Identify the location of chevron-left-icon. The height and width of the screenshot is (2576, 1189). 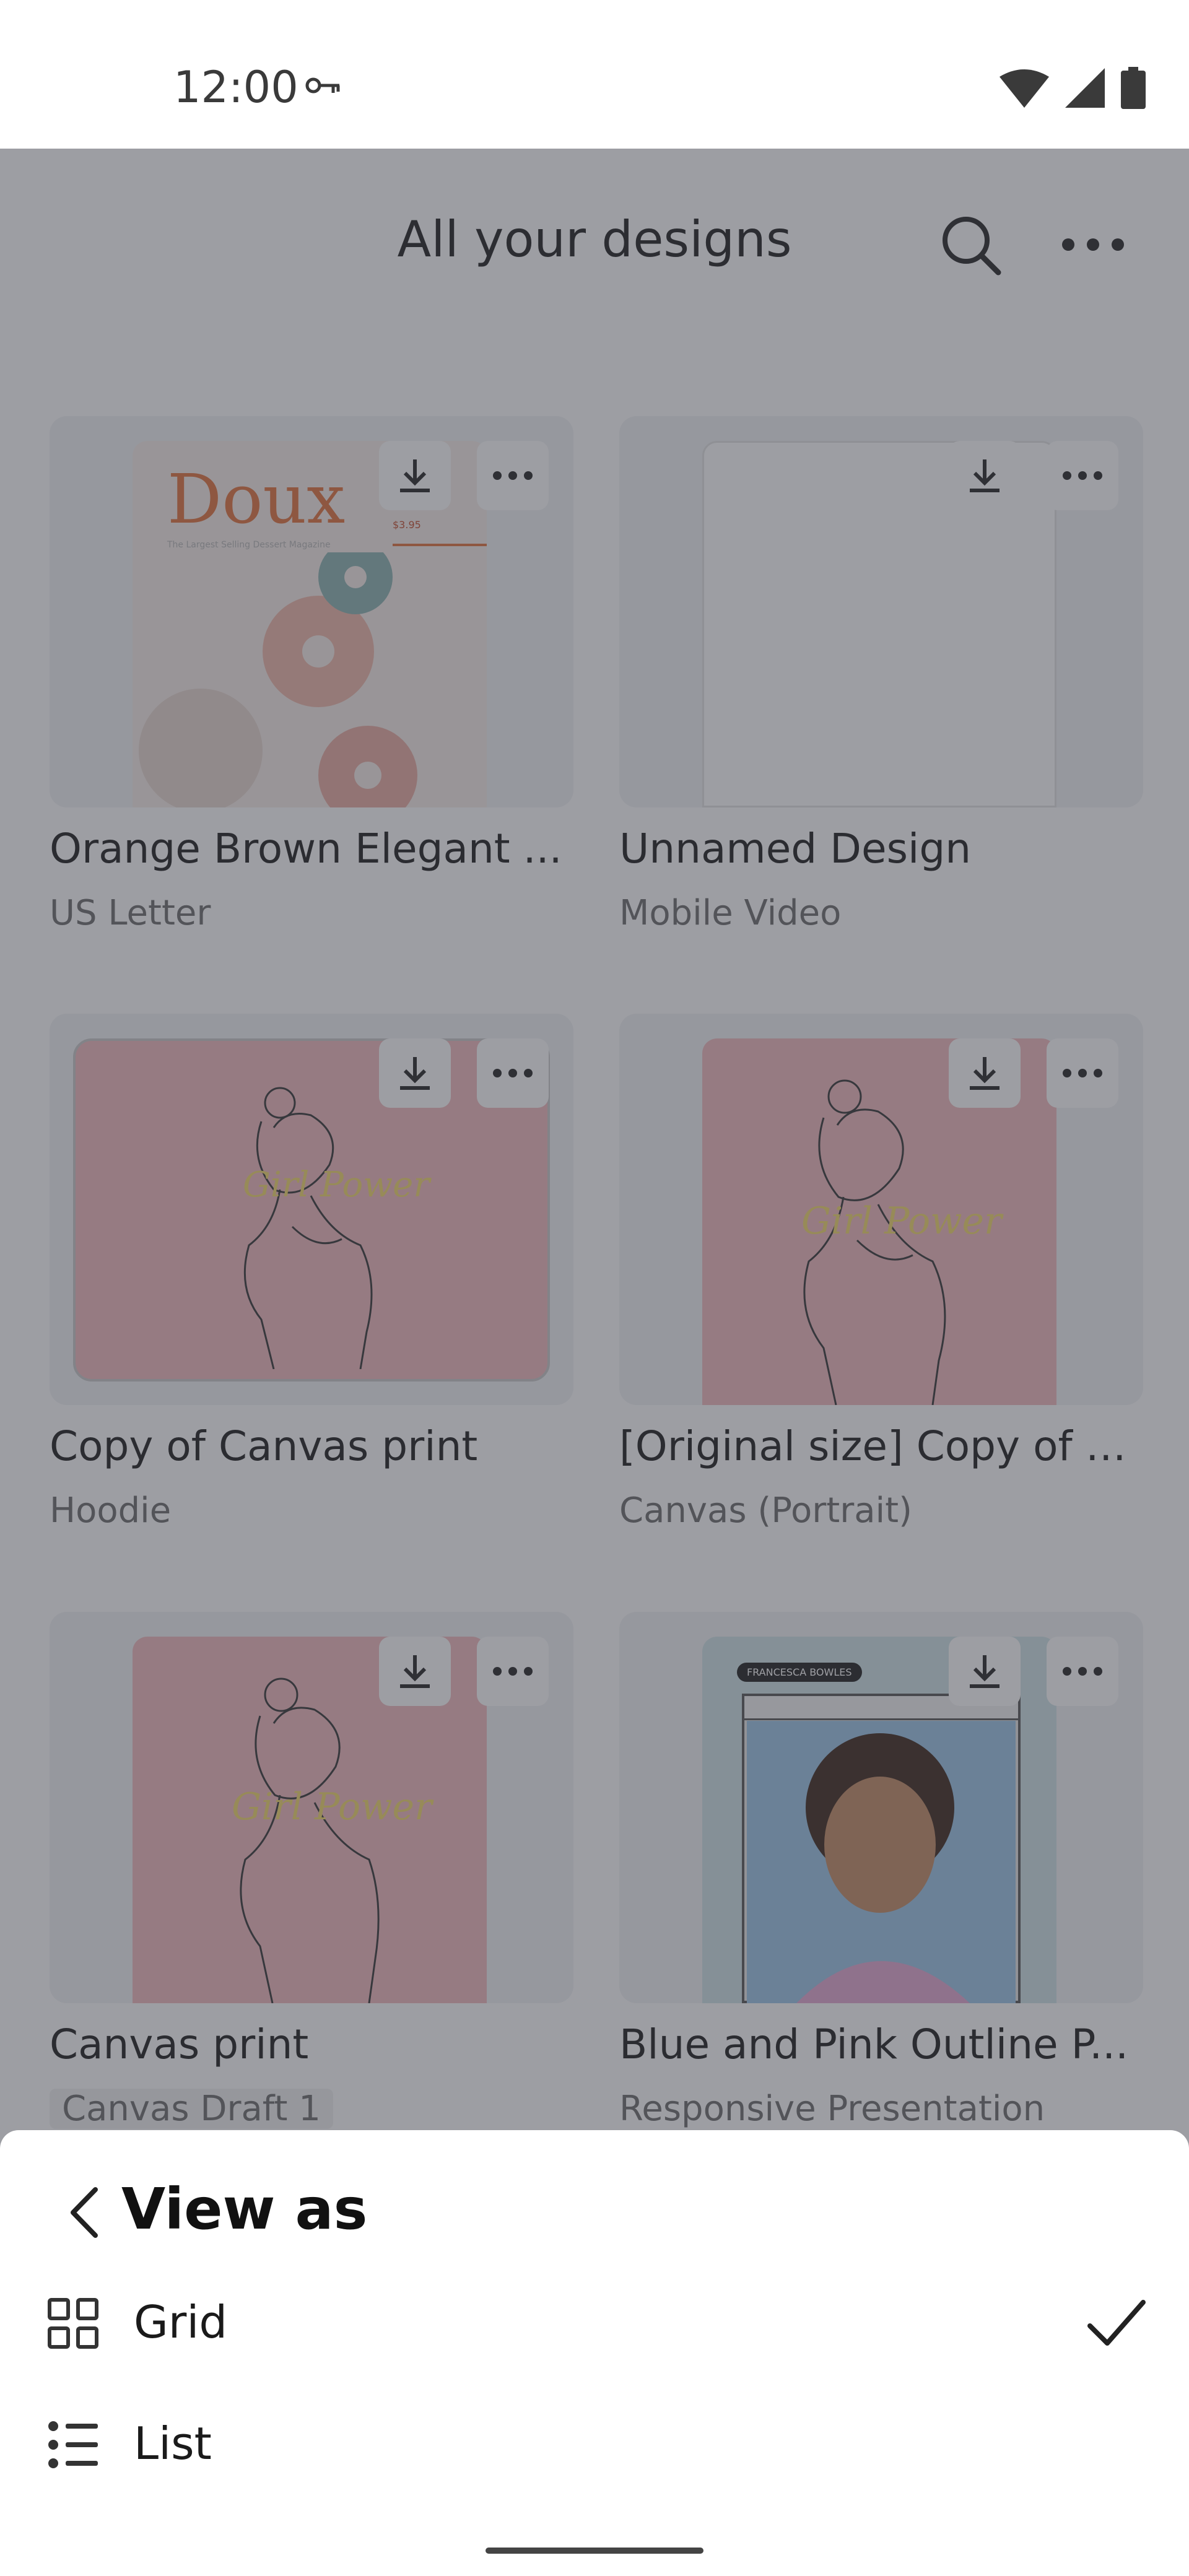
(84, 2212).